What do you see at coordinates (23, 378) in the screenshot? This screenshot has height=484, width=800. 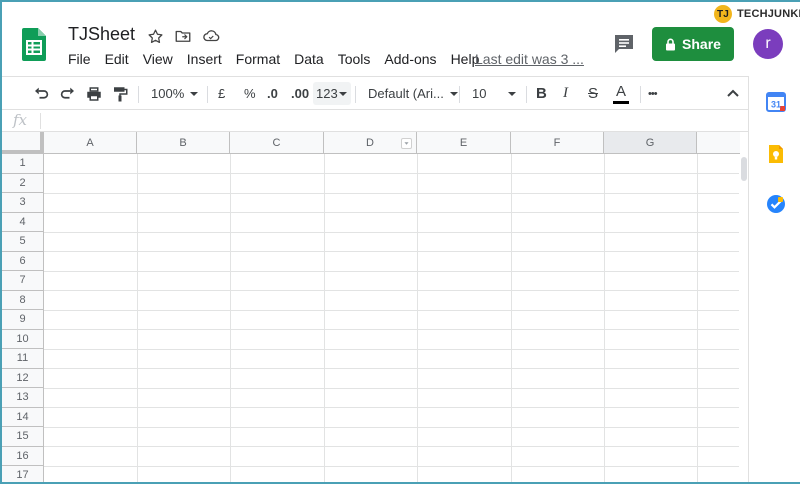 I see `row-header: 12` at bounding box center [23, 378].